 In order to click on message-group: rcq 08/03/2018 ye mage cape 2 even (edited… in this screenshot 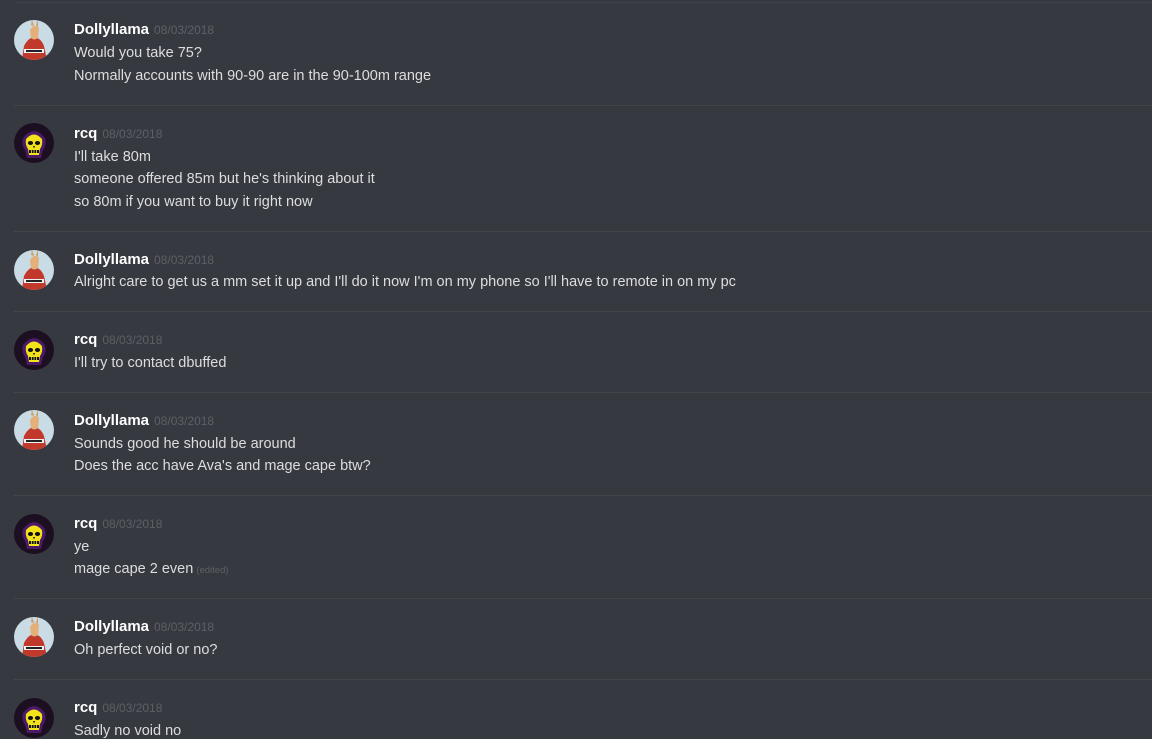, I will do `click(576, 547)`.